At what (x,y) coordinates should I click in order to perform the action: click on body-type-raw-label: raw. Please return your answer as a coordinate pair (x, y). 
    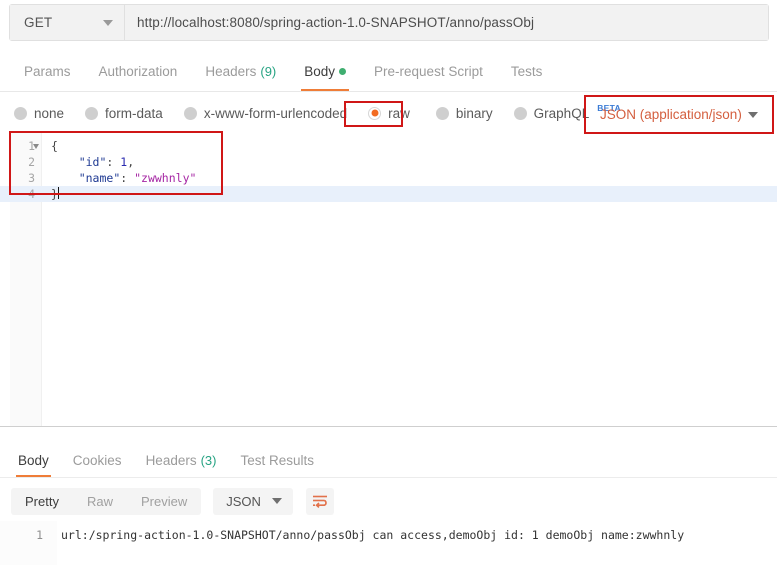
    Looking at the image, I should click on (399, 113).